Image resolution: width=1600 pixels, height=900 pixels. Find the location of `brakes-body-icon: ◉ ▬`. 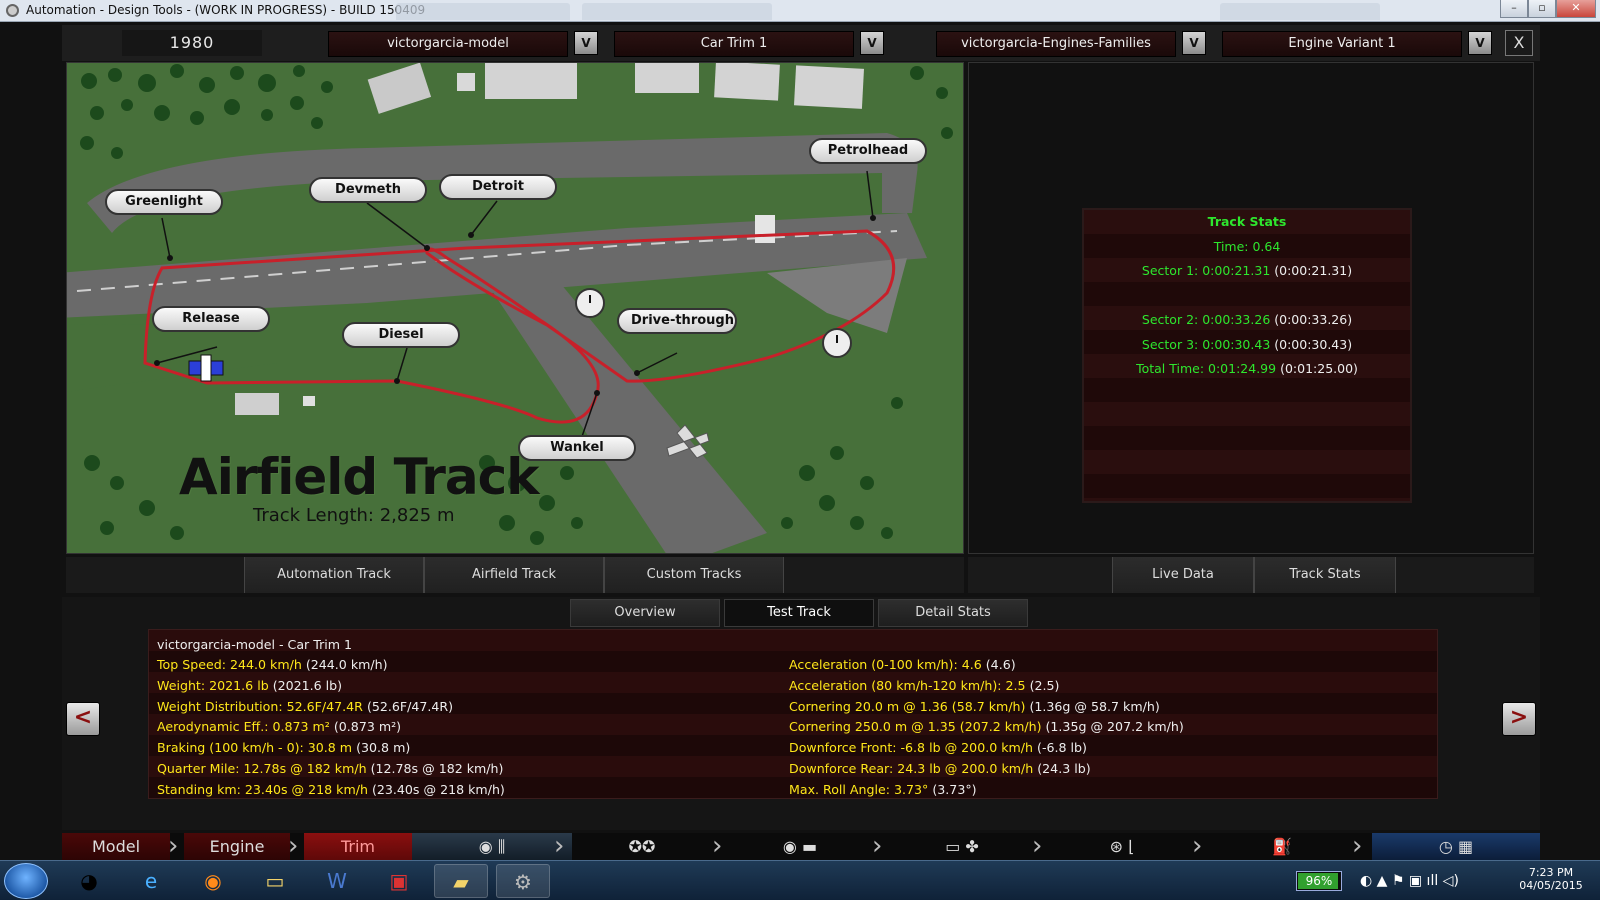

brakes-body-icon: ◉ ▬ is located at coordinates (800, 846).